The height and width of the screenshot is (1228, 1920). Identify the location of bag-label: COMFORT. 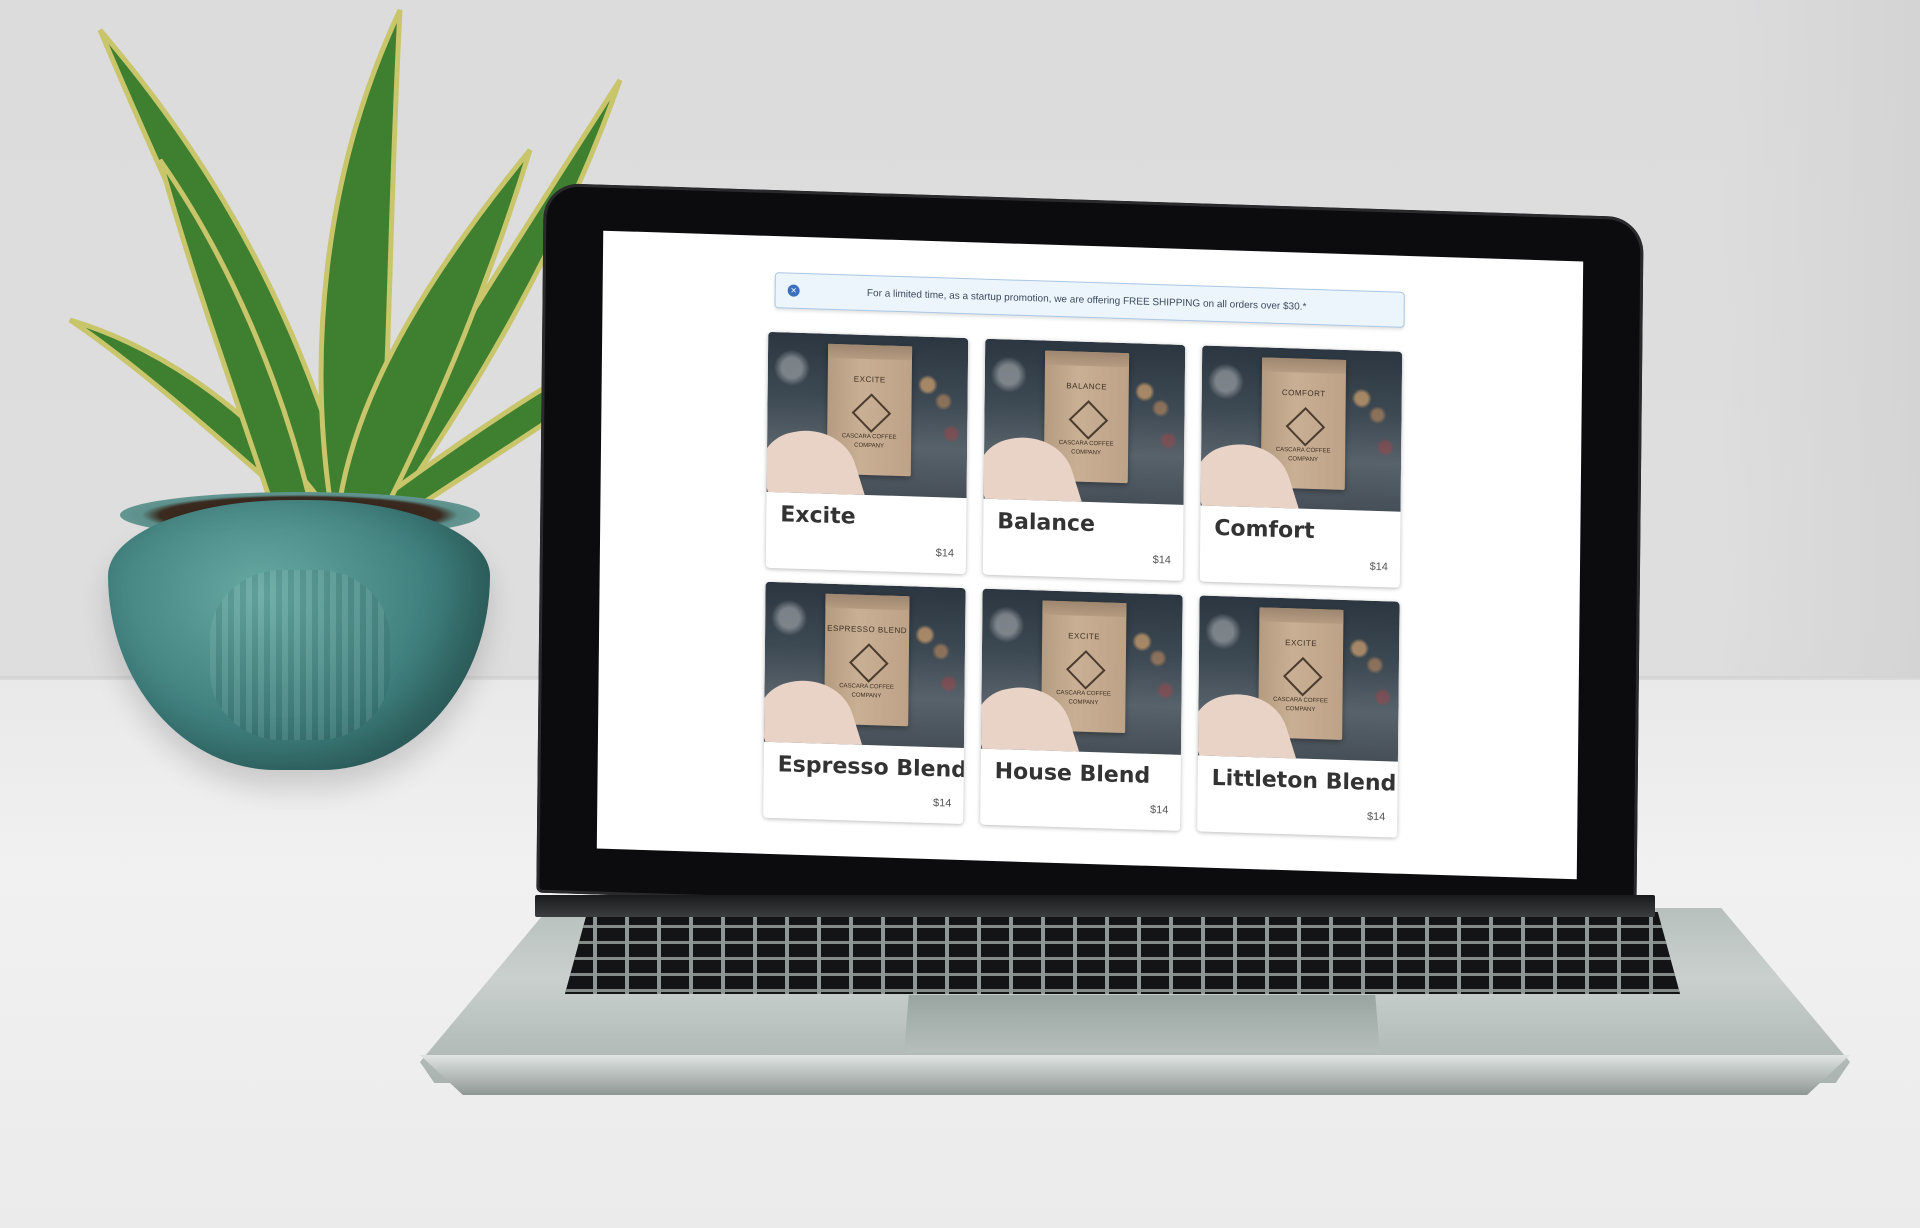
(1303, 393).